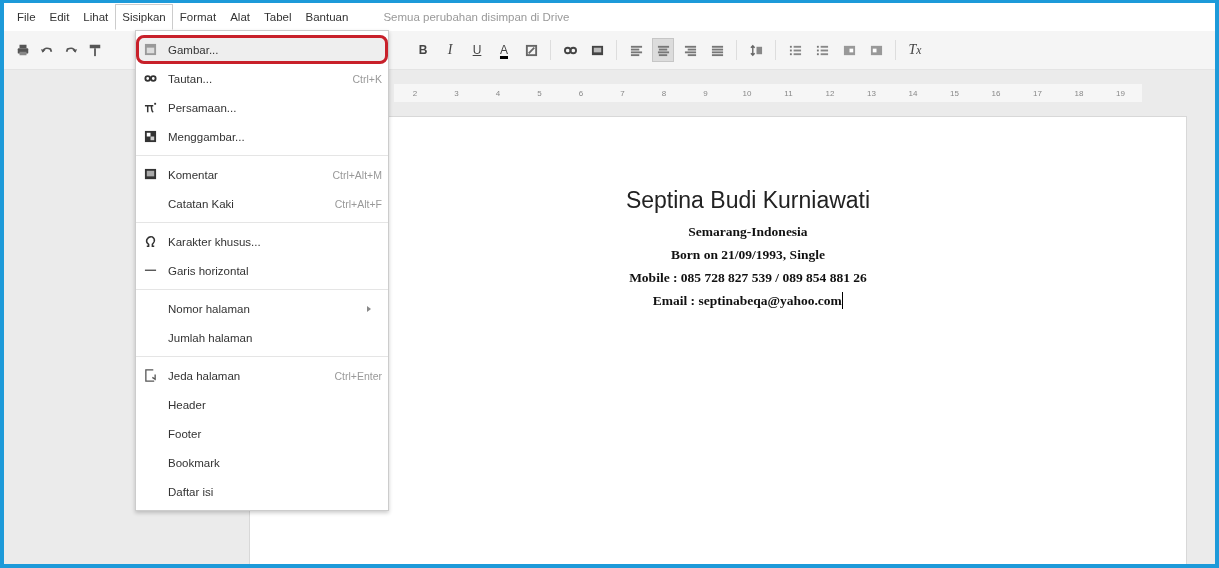 This screenshot has width=1219, height=568. Describe the element at coordinates (748, 231) in the screenshot. I see `document-line: Semarang-Indonesia` at that location.